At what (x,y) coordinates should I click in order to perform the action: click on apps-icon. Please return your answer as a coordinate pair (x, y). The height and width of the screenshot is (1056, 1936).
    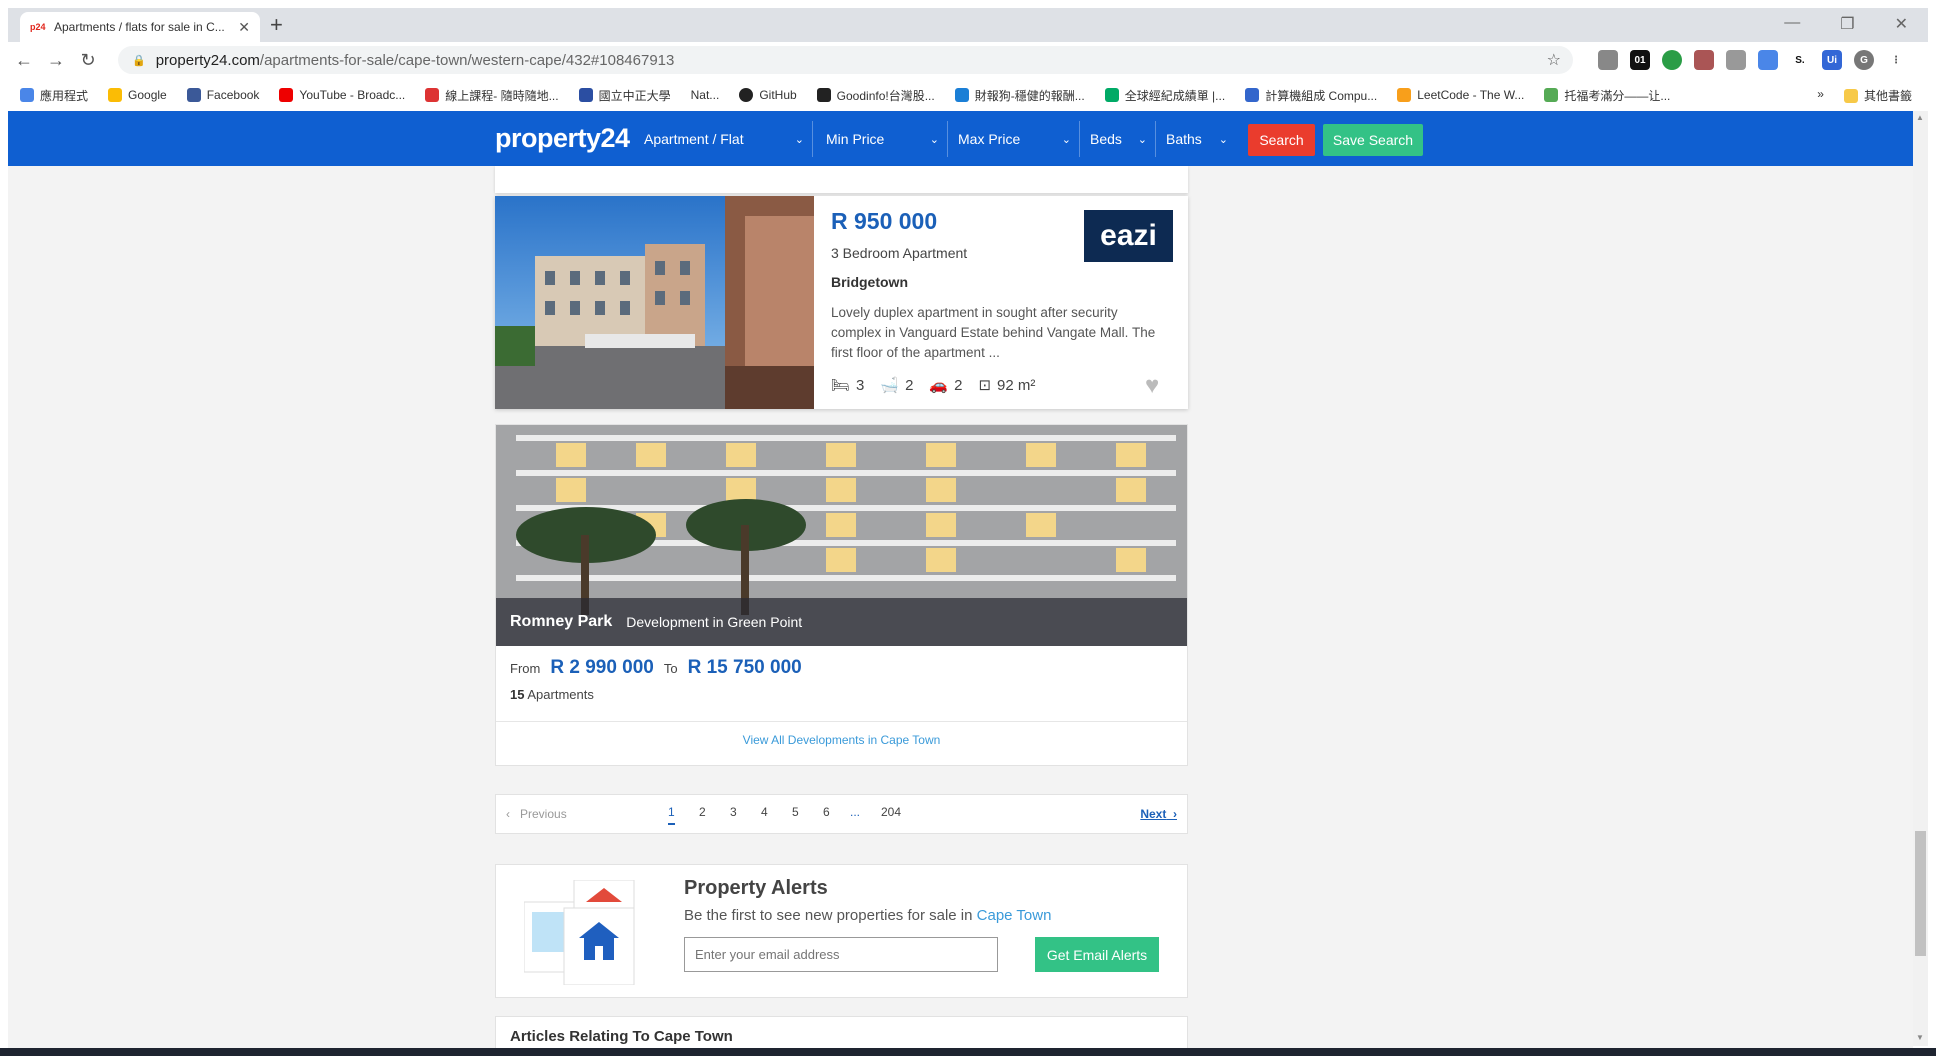
    Looking at the image, I should click on (27, 95).